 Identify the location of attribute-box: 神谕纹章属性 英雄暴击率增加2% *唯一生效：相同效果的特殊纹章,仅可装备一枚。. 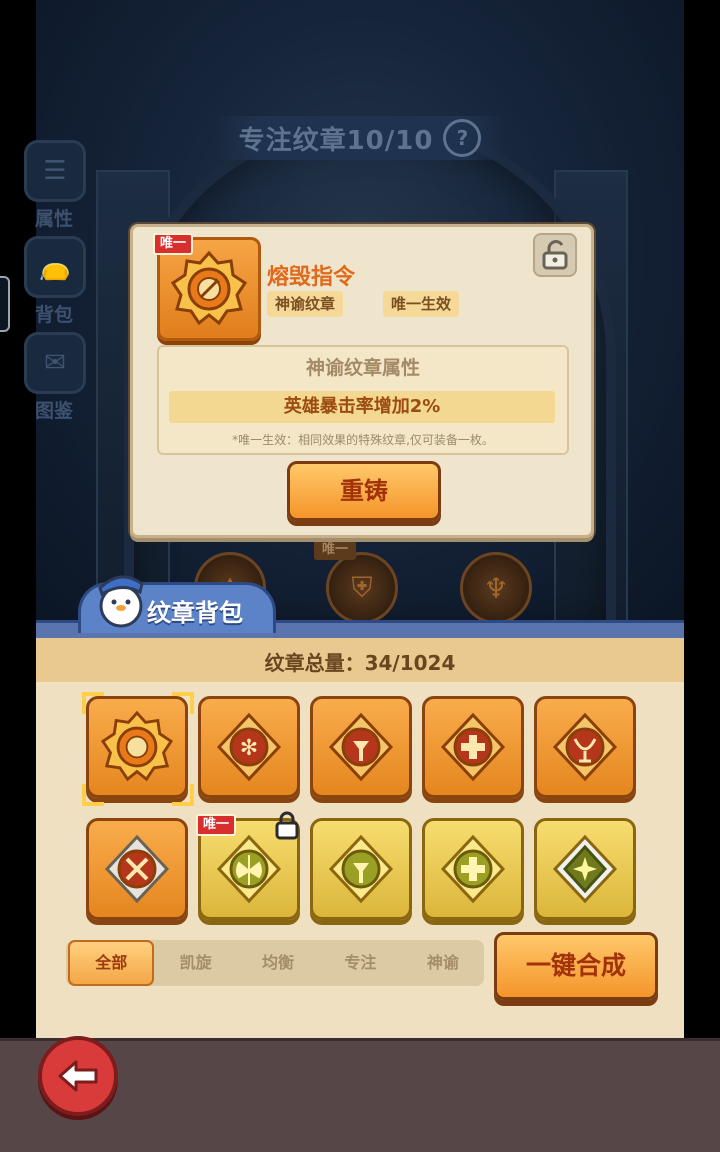
(363, 400).